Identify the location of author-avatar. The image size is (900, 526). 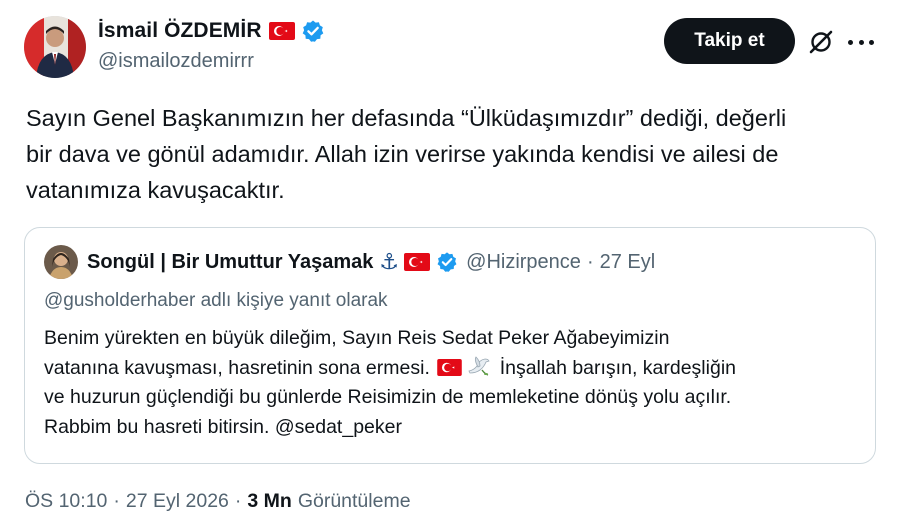
(55, 47).